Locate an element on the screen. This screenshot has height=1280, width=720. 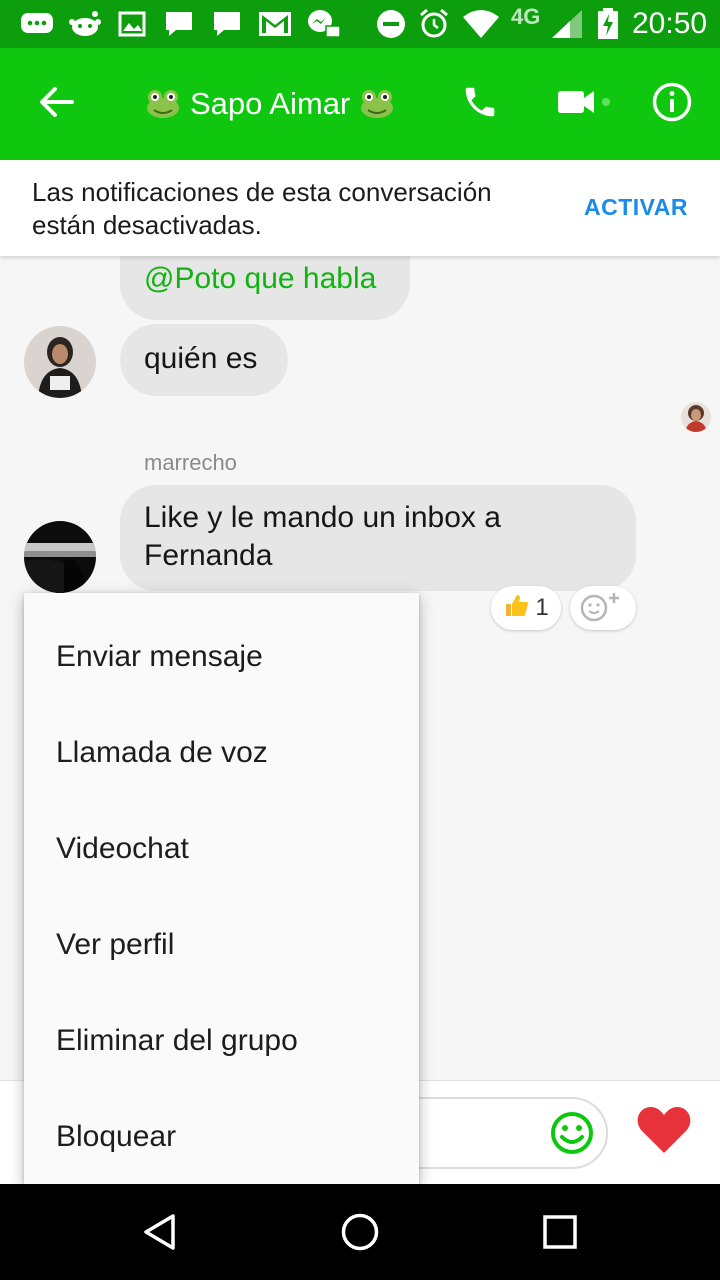
arrow-left-icon is located at coordinates (56, 104).